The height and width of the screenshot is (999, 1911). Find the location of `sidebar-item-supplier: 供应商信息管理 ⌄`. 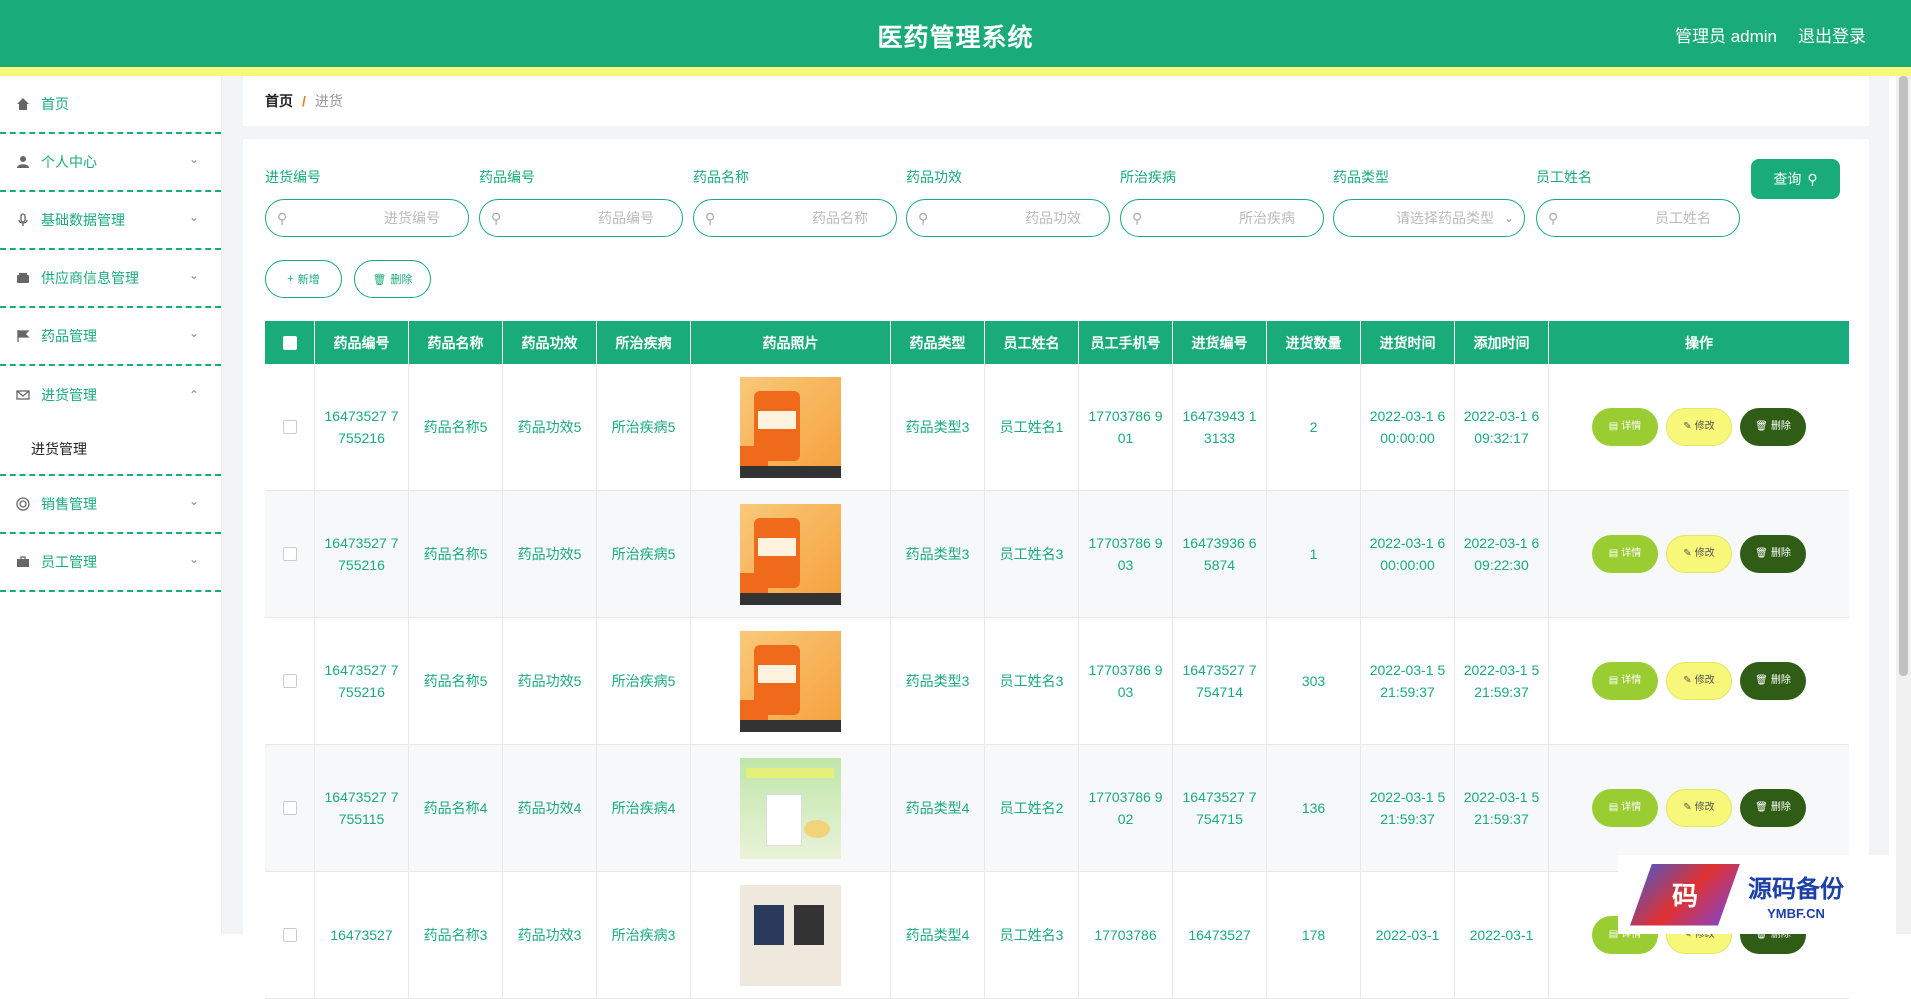

sidebar-item-supplier: 供应商信息管理 ⌄ is located at coordinates (110, 279).